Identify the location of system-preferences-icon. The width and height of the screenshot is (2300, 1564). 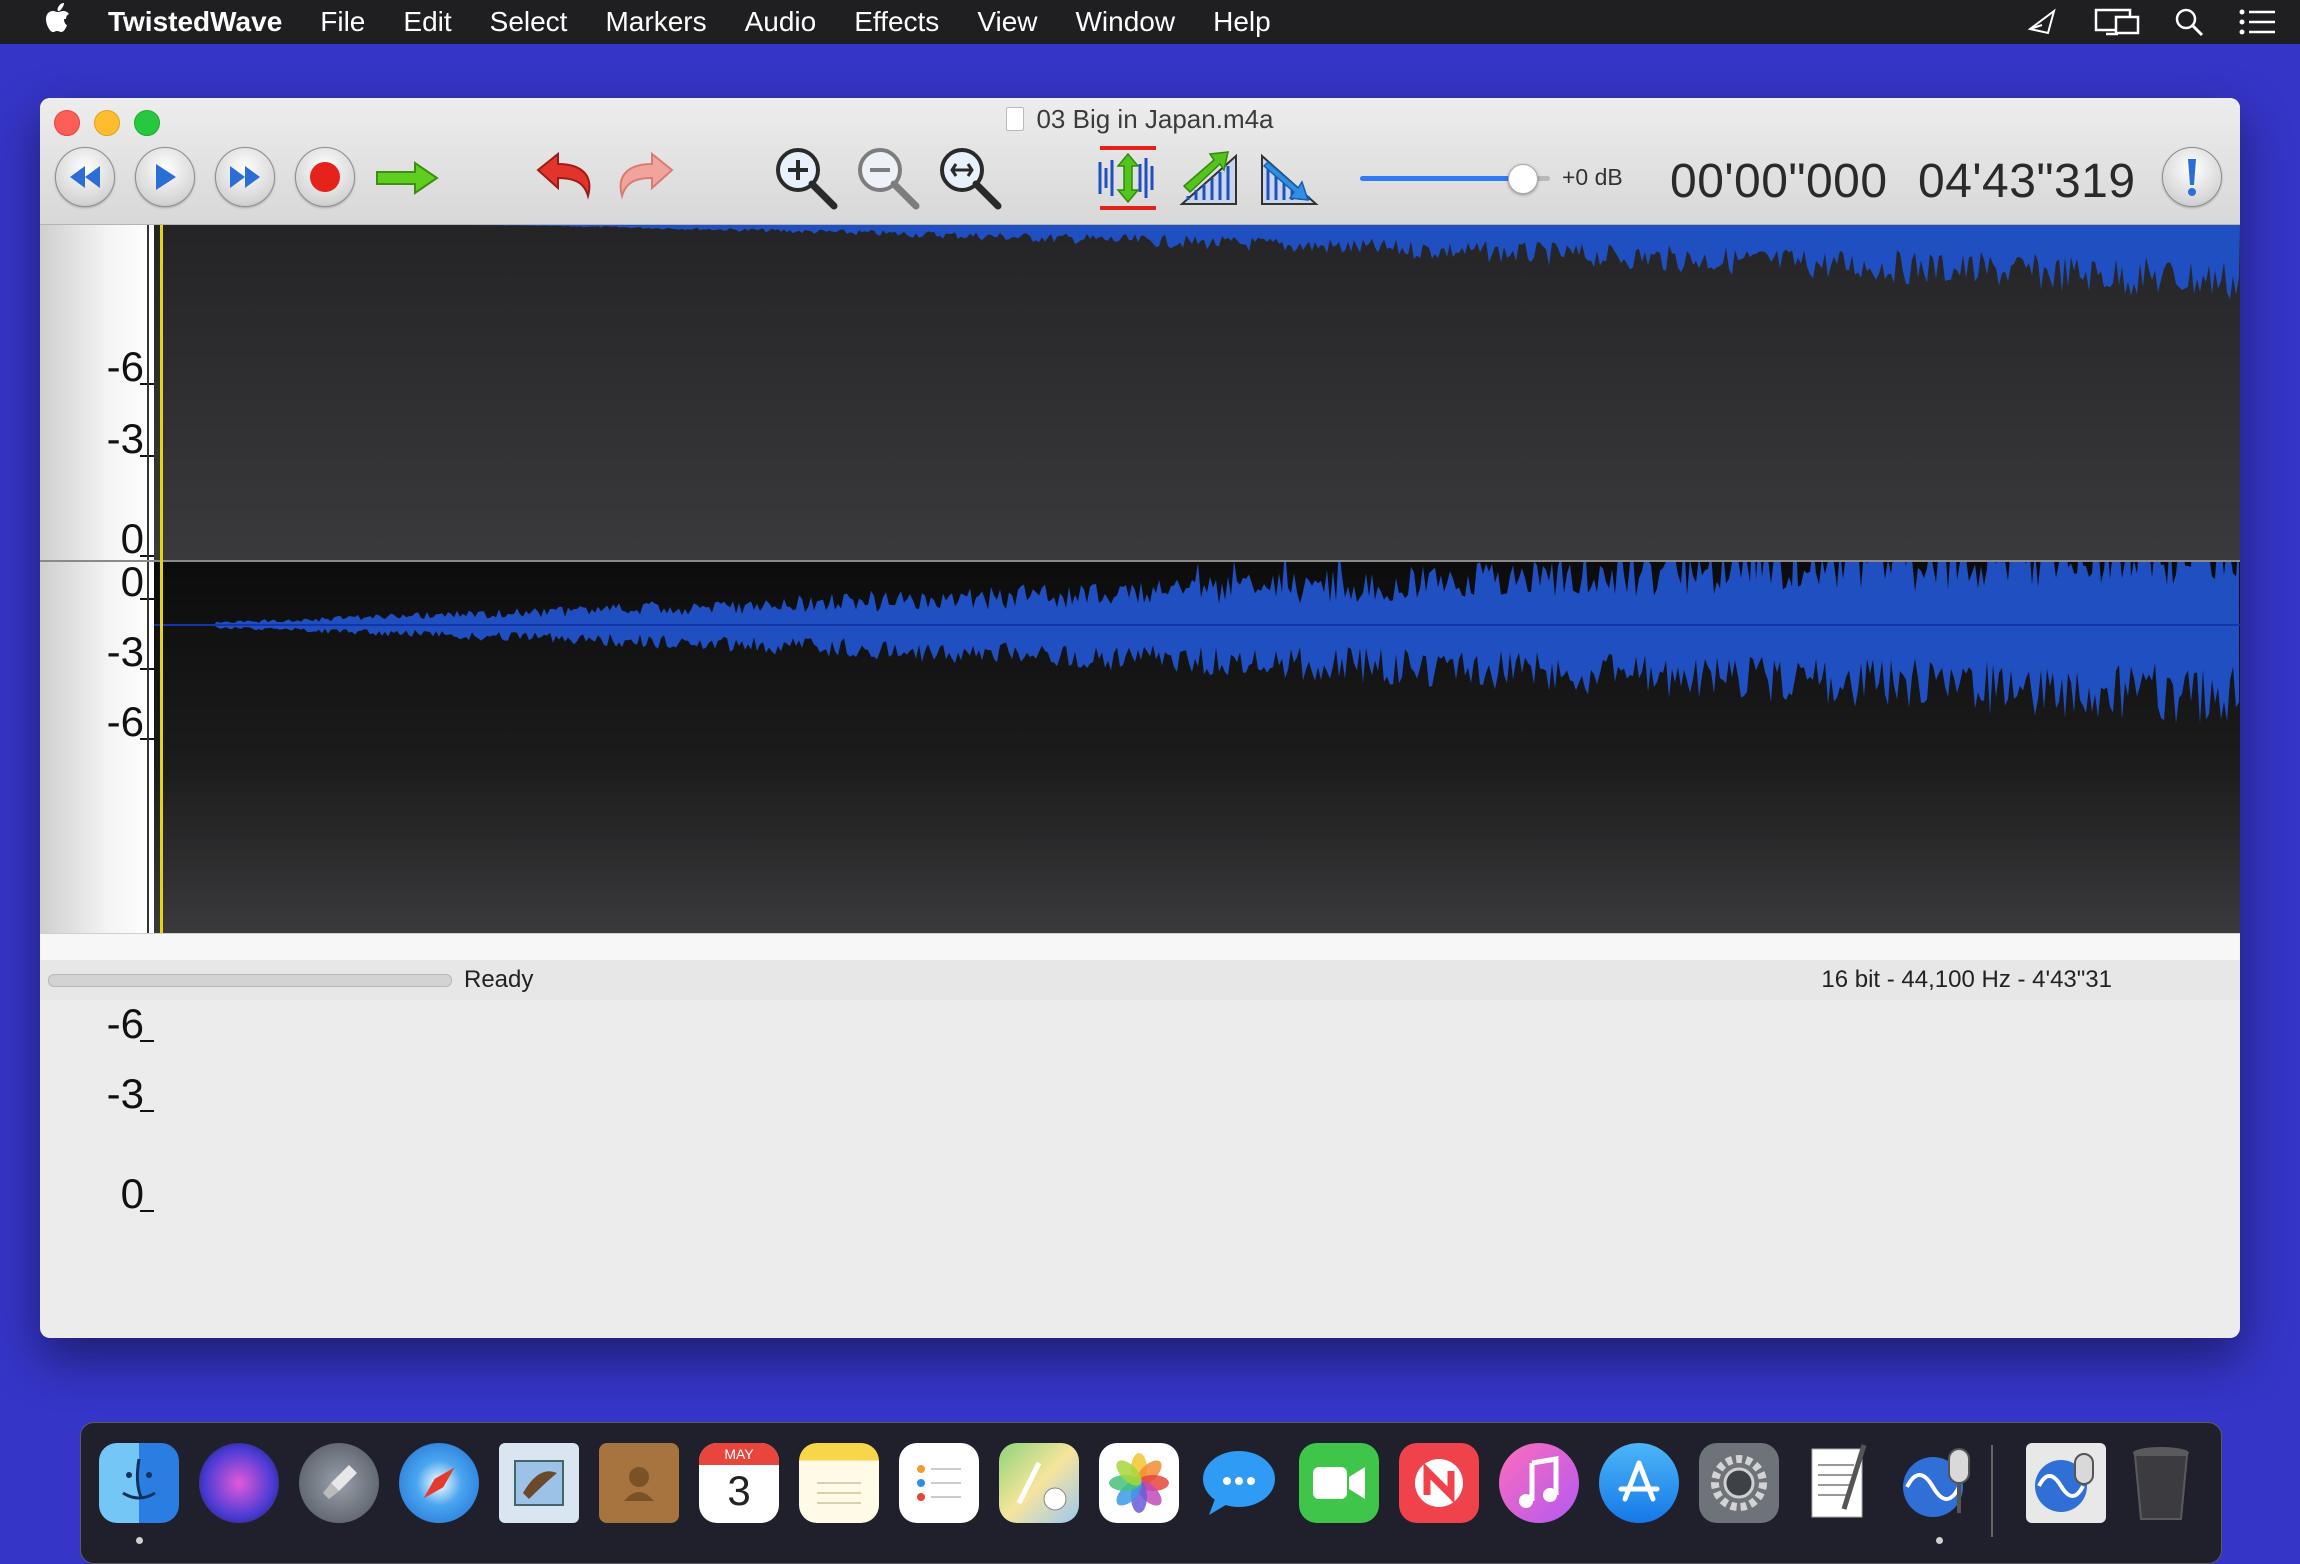
(1739, 1483).